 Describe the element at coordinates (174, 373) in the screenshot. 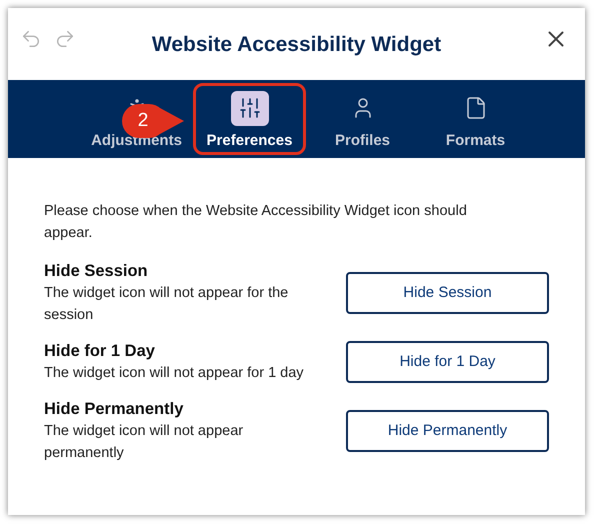

I see `option-description: The widget icon will not appear for 1 day` at that location.